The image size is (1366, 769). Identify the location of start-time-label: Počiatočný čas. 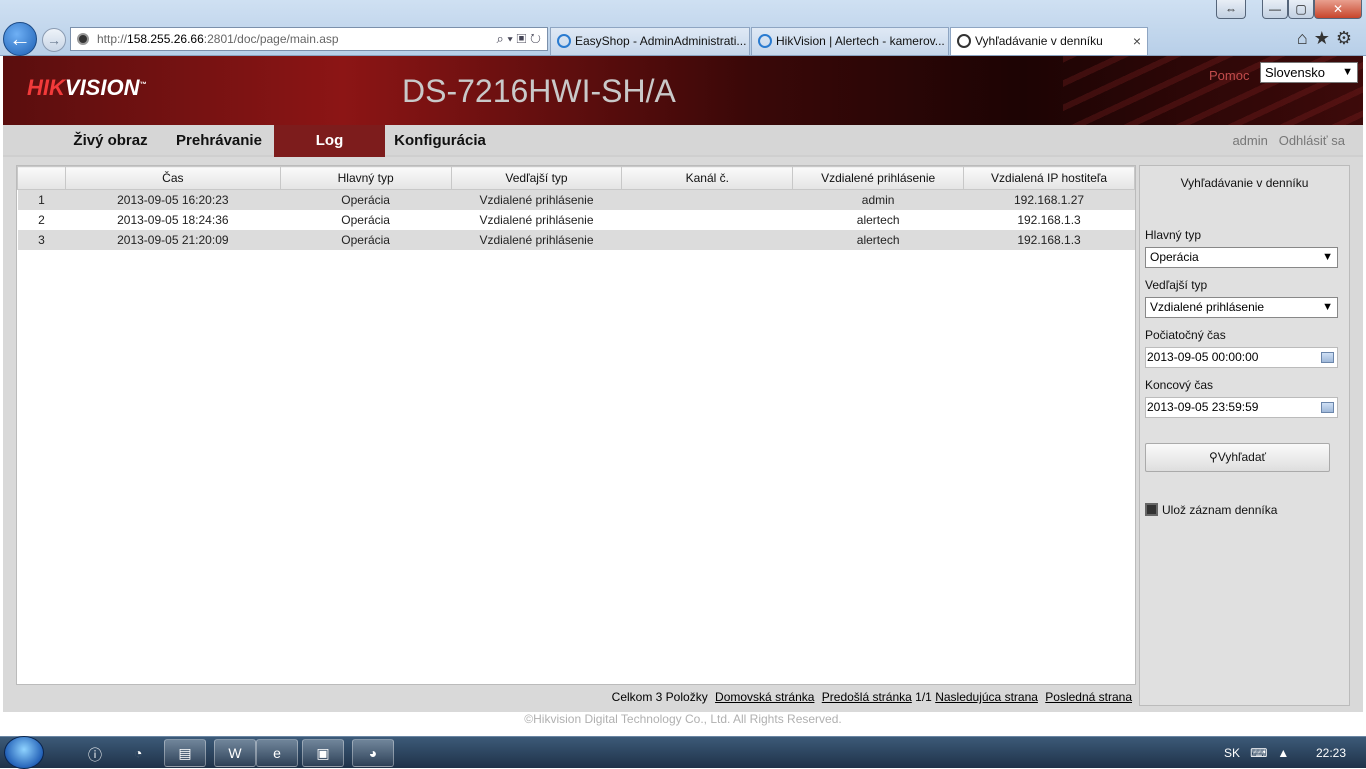
(1185, 335).